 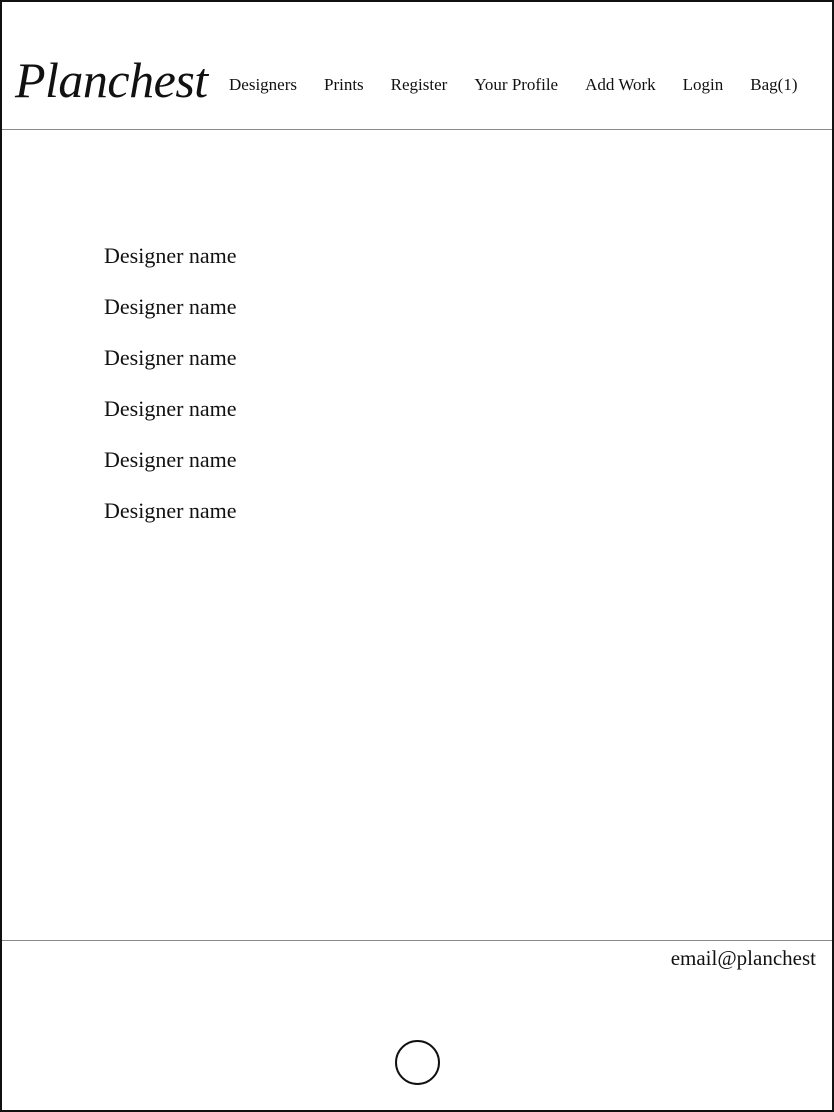 I want to click on nav-register: Register, so click(x=419, y=85).